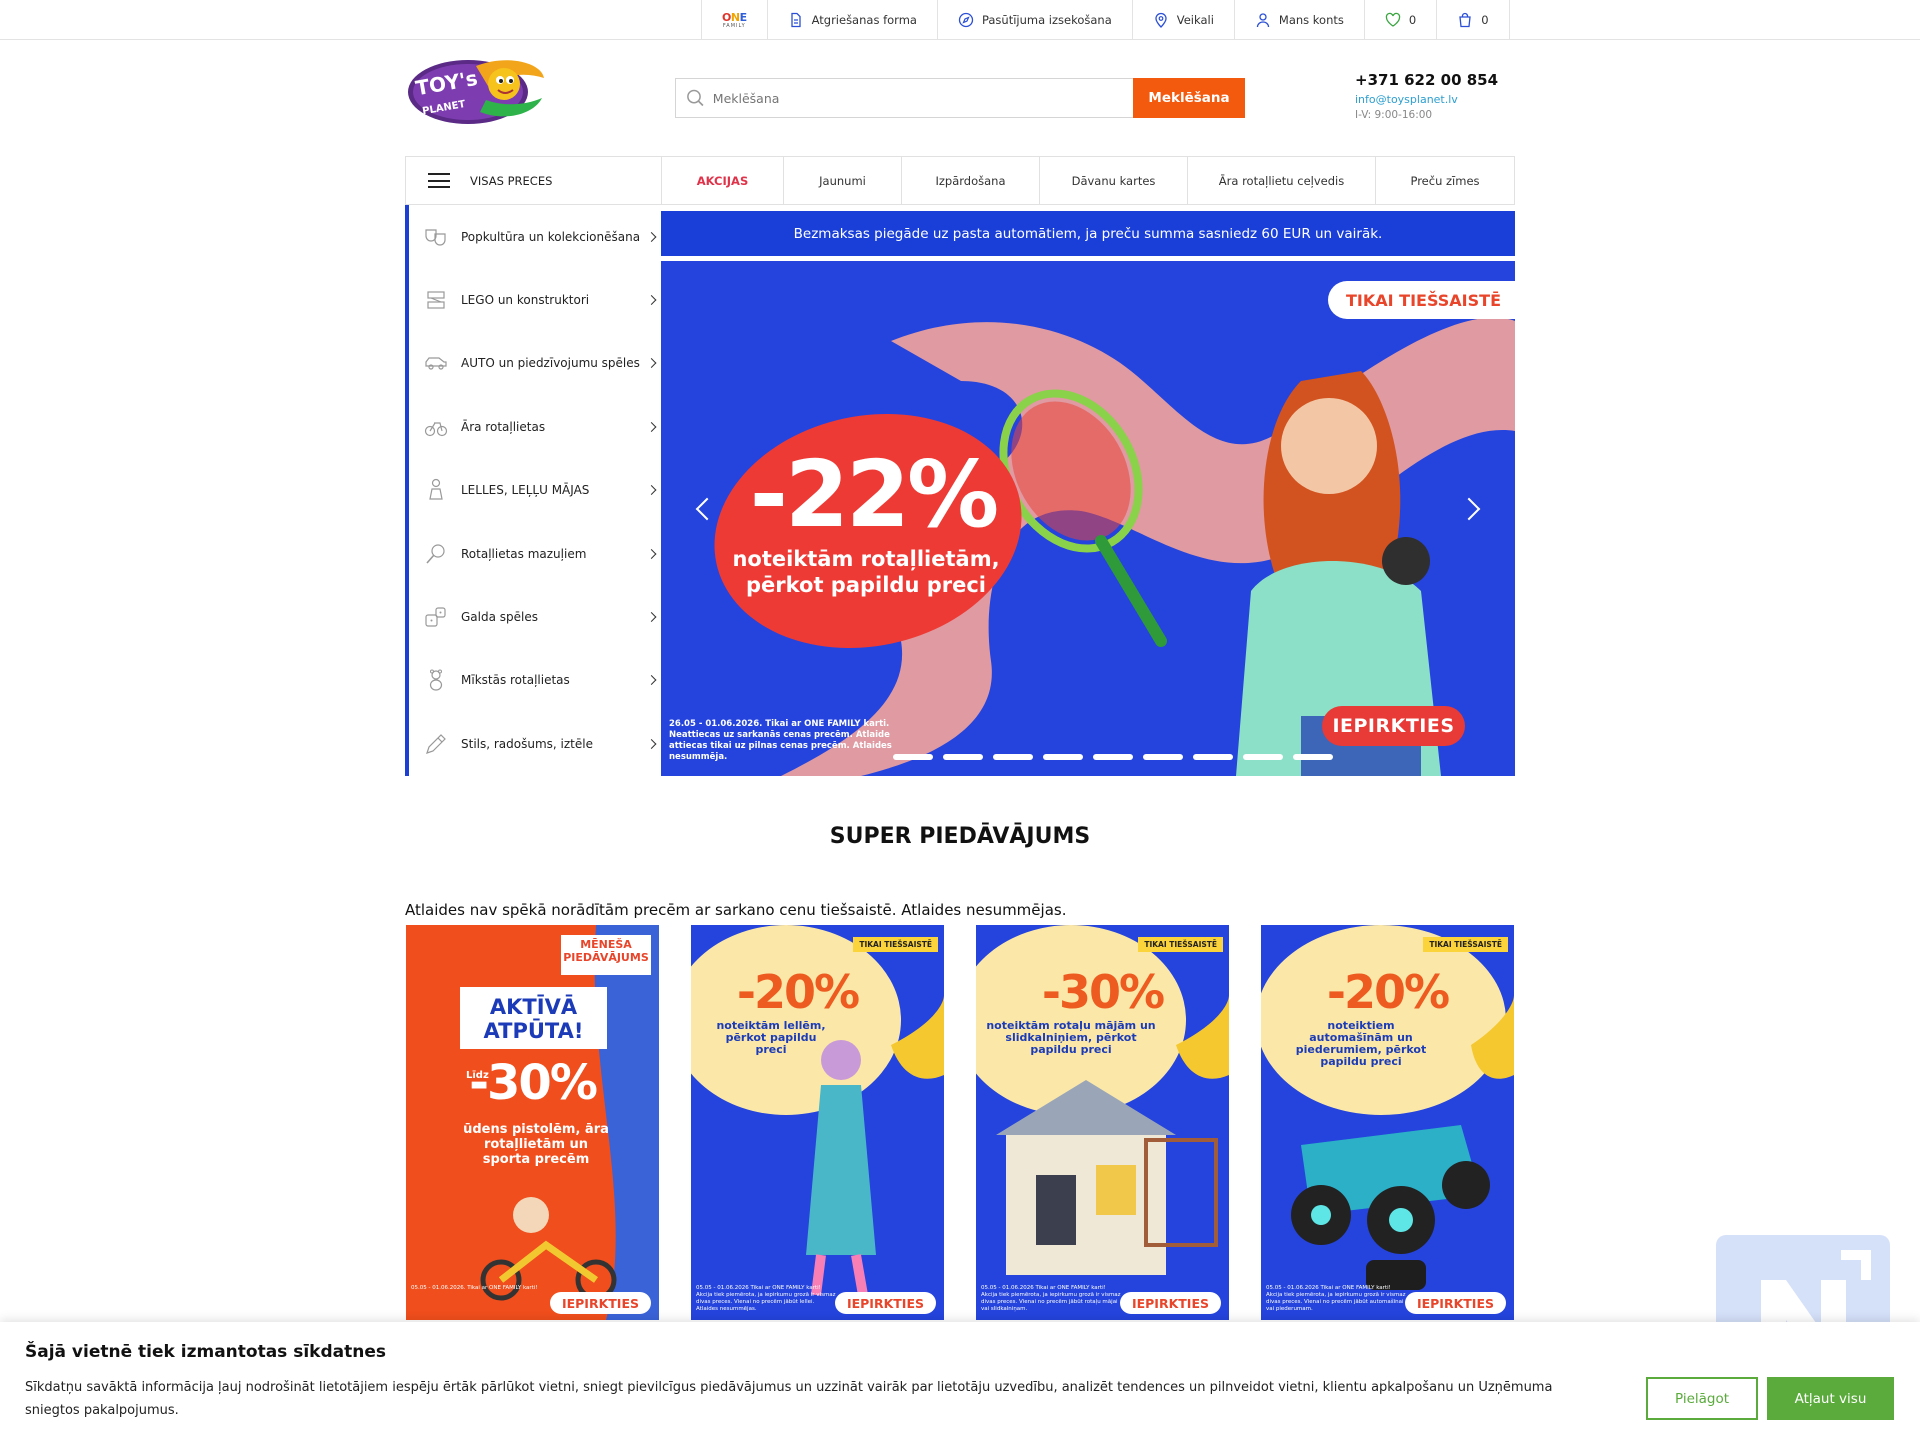 The image size is (1920, 1440). I want to click on cart-link: 0, so click(1473, 20).